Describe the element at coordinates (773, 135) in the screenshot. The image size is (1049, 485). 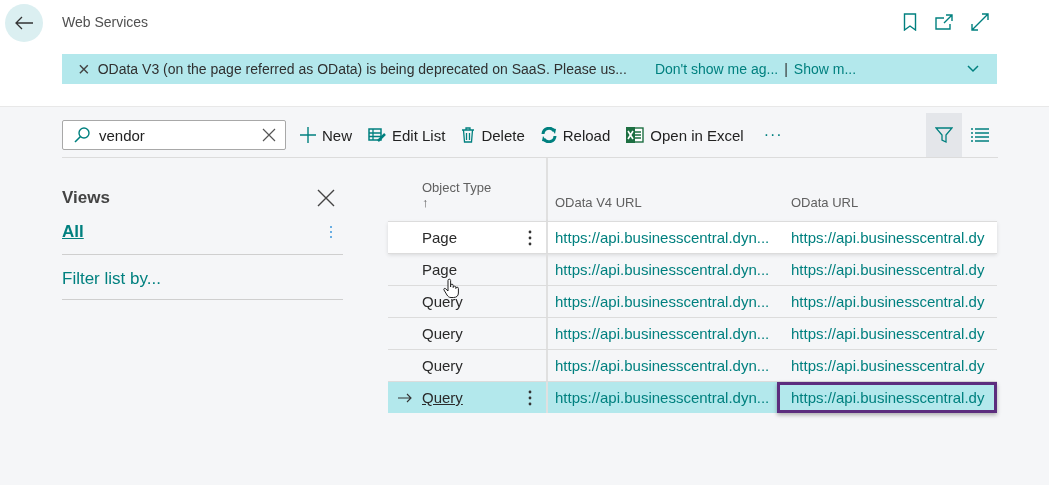
I see `more-button: ···` at that location.